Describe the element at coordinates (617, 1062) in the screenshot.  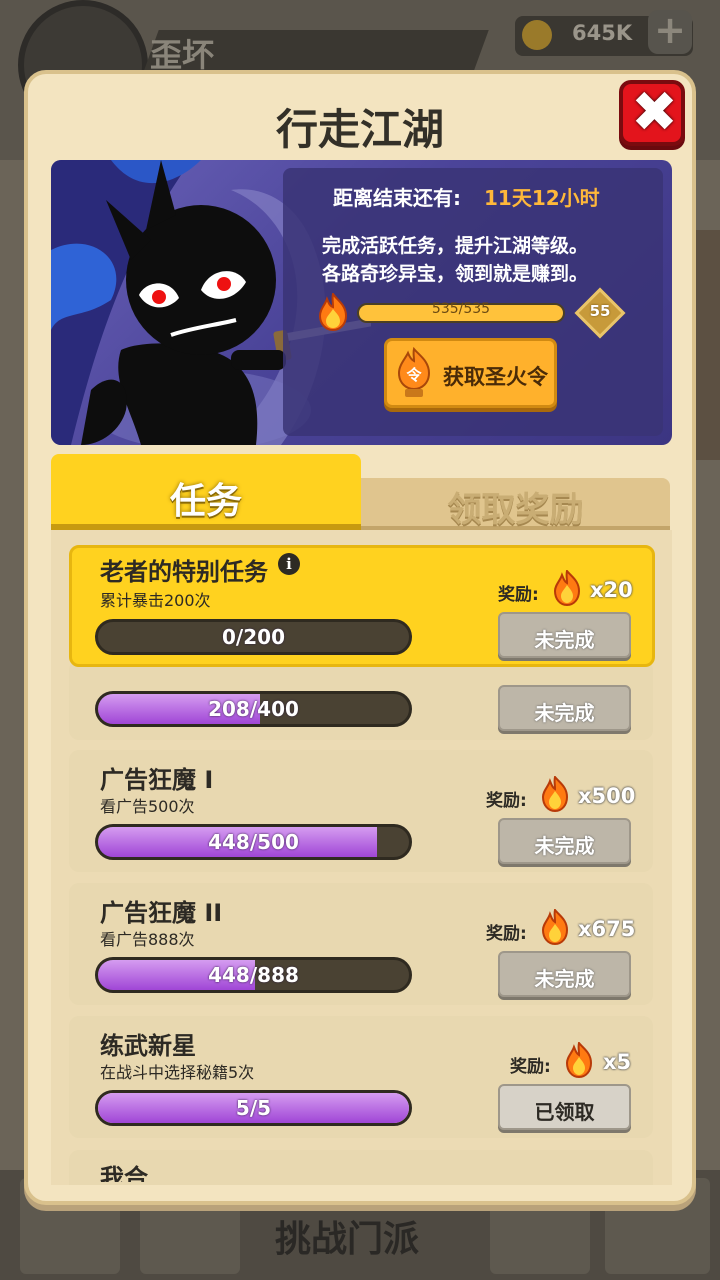
I see `reward-count: x5` at that location.